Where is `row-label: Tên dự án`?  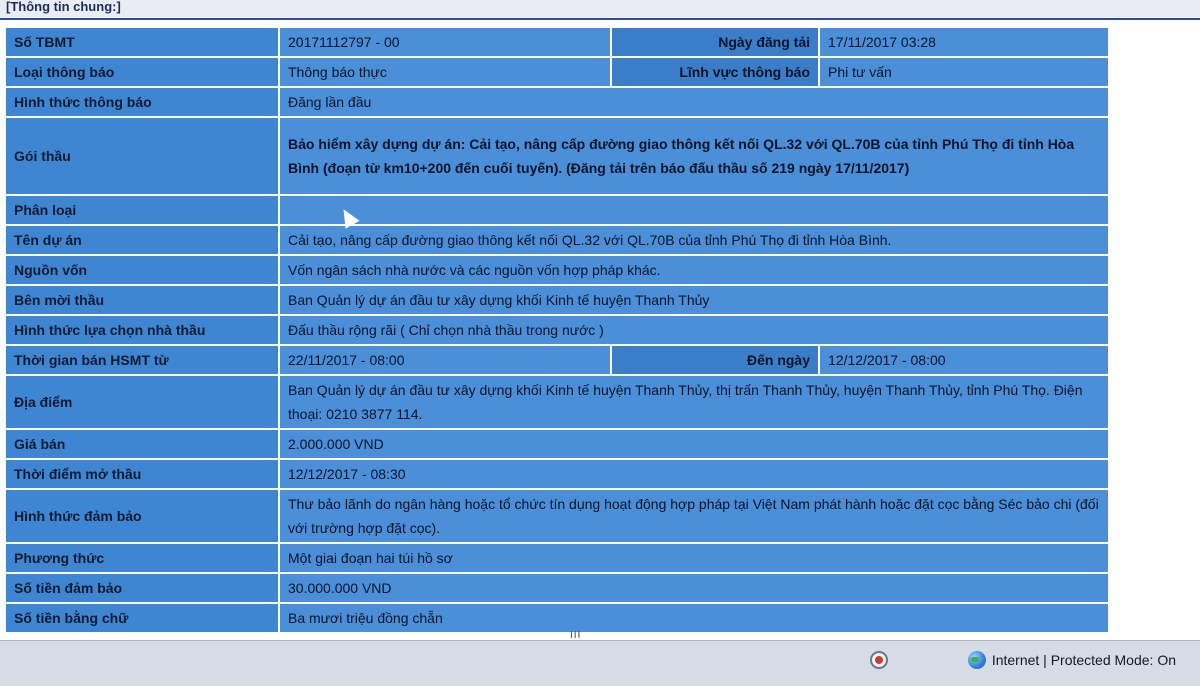
row-label: Tên dự án is located at coordinates (142, 240).